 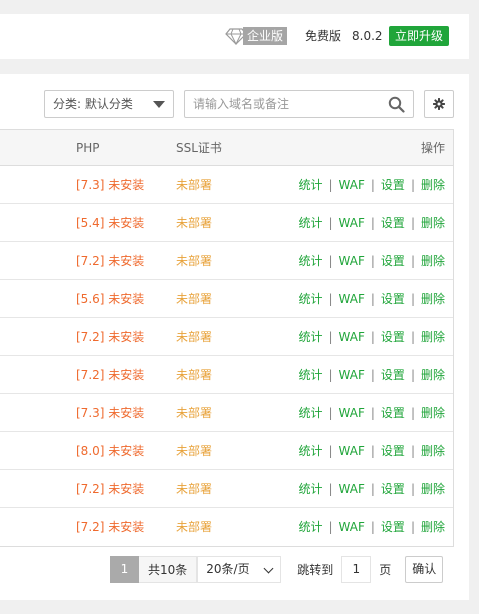 I want to click on jump-label: 跳转到, so click(x=315, y=570).